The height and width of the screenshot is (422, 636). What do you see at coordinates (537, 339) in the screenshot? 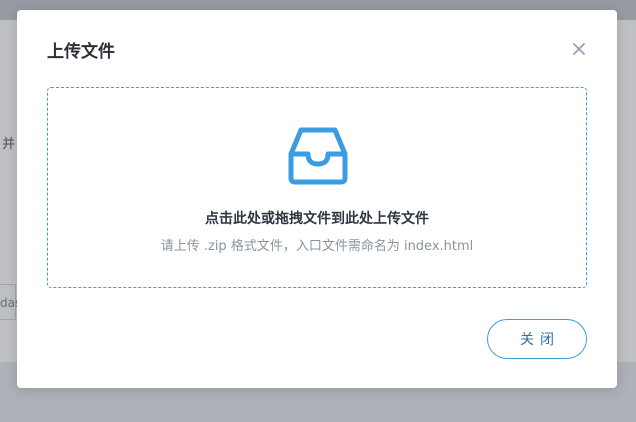
I see `close-button: 关闭` at bounding box center [537, 339].